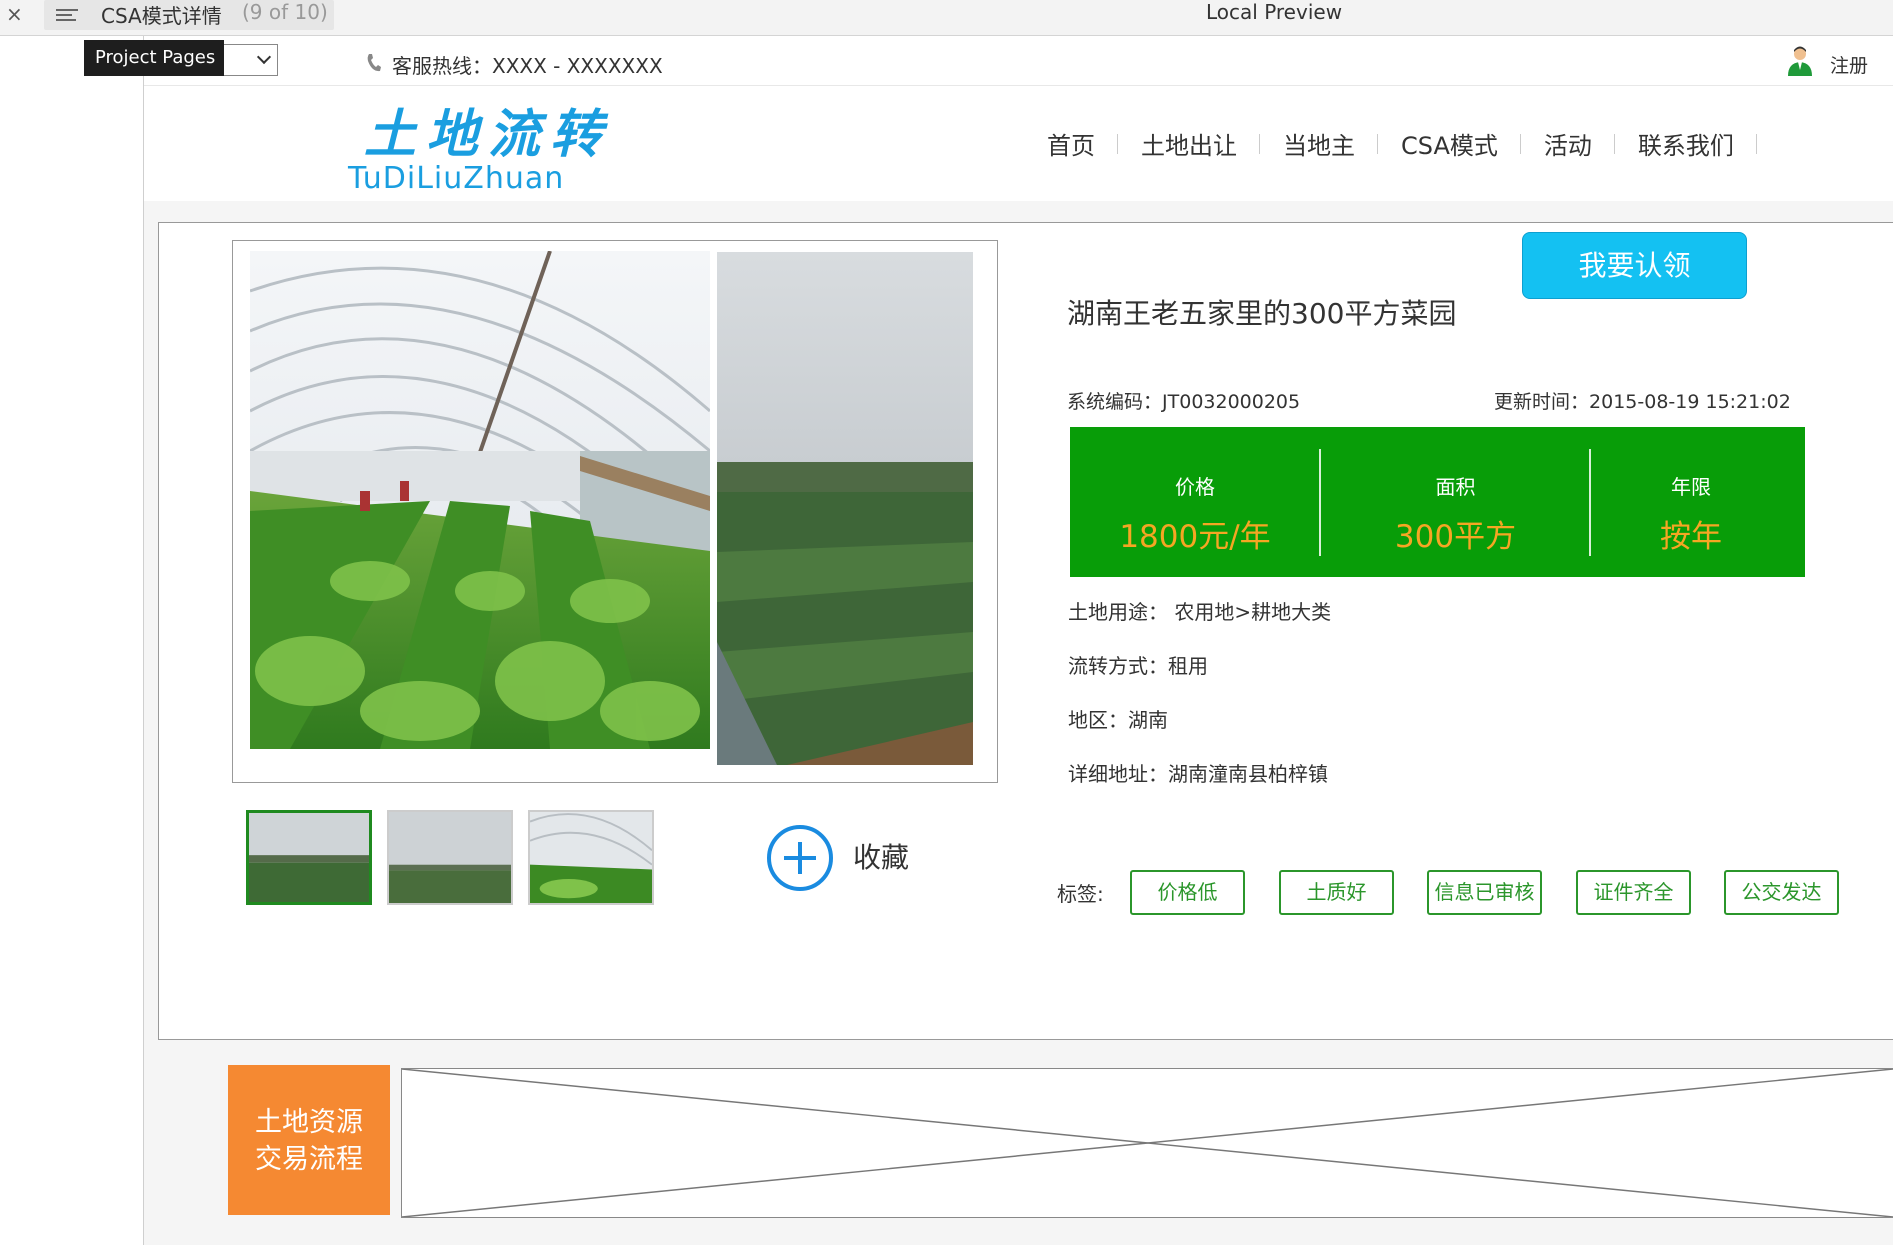  What do you see at coordinates (1248, 774) in the screenshot?
I see `info-value: 湖南潼南县柏梓镇` at bounding box center [1248, 774].